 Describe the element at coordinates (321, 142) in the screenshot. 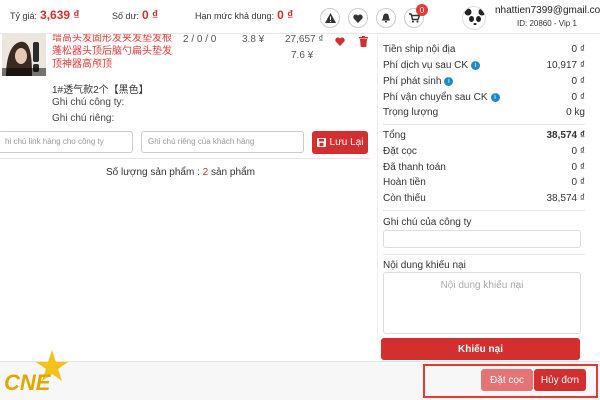

I see `floppy-disk-icon` at that location.